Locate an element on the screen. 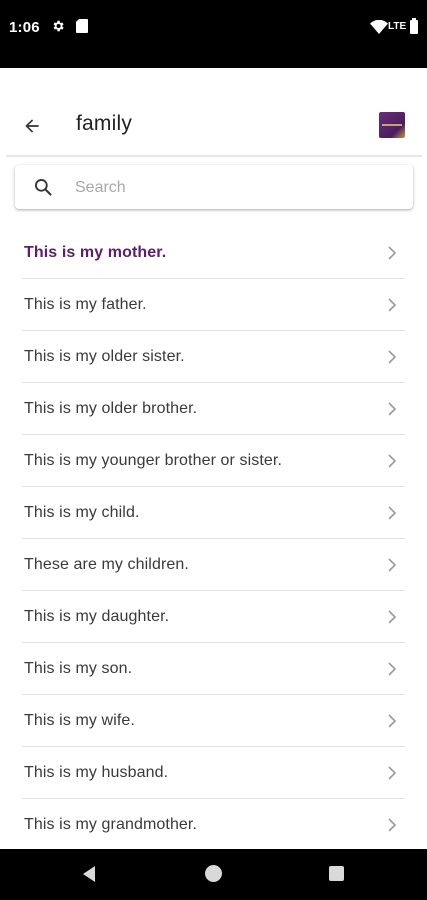 Image resolution: width=427 pixels, height=900 pixels. list-item-label: This is my son. is located at coordinates (78, 668).